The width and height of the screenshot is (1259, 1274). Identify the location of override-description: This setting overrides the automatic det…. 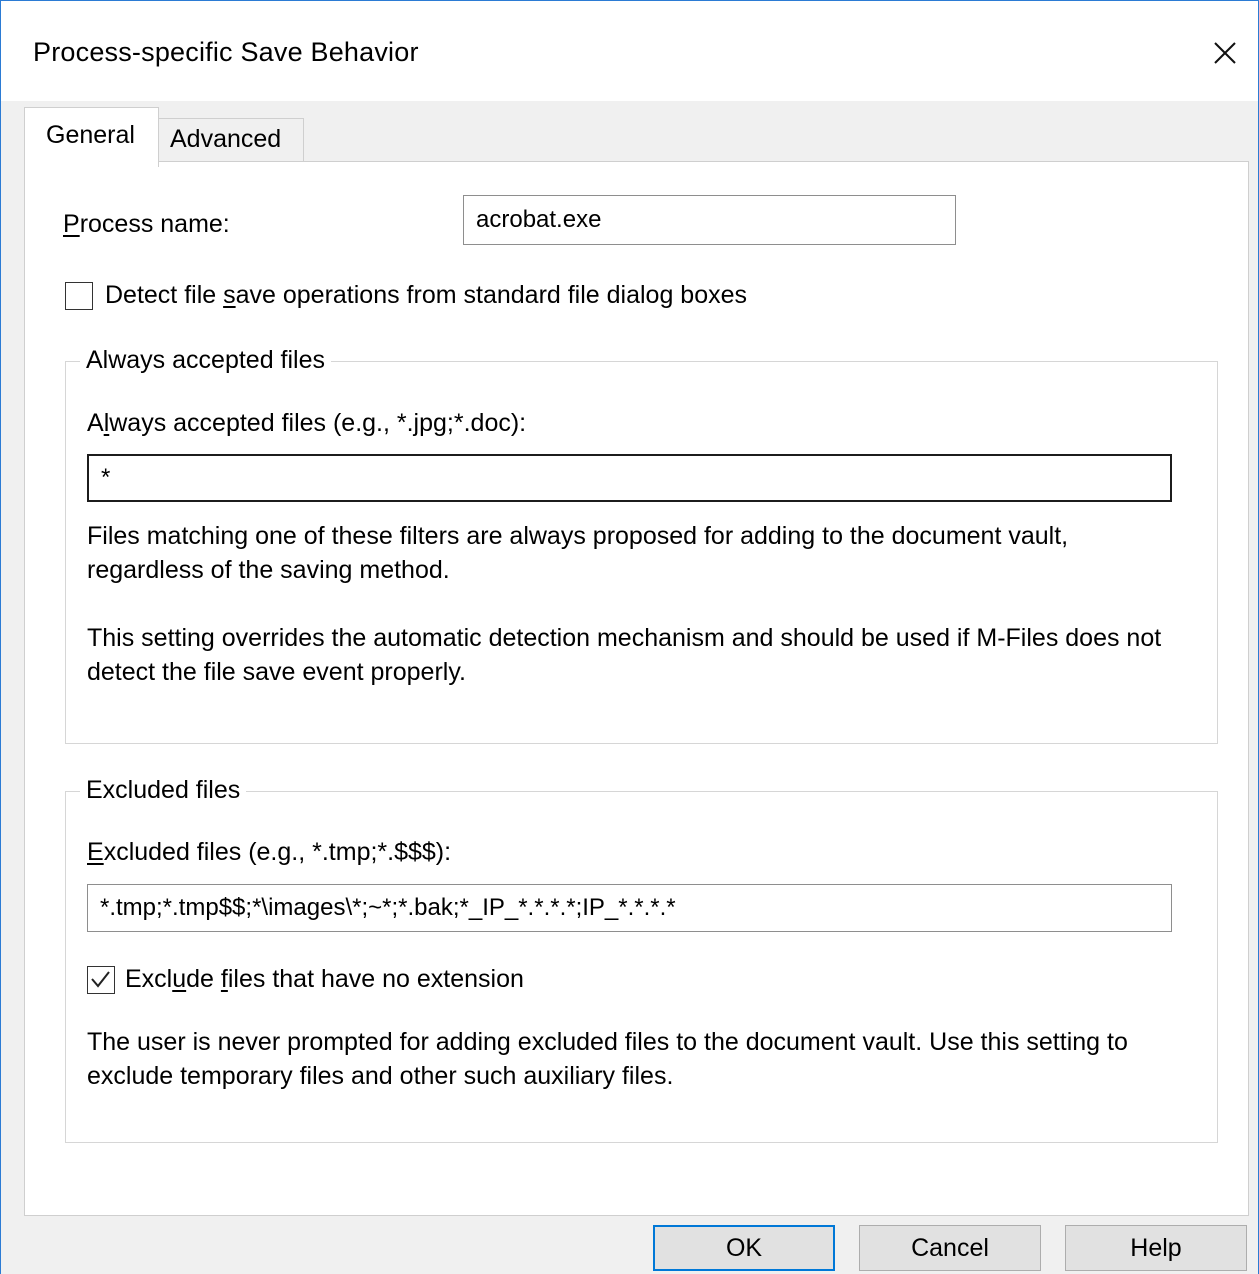
(624, 655).